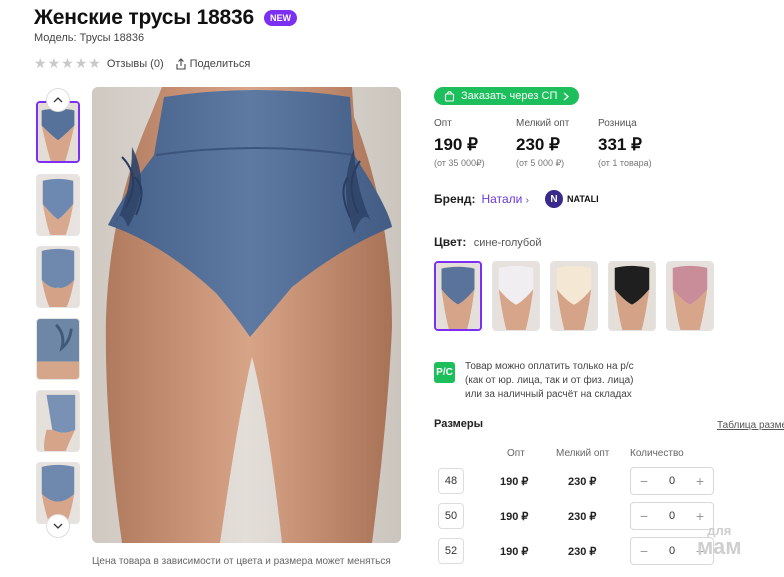  What do you see at coordinates (455, 199) in the screenshot?
I see `brand-label: Бренд:` at bounding box center [455, 199].